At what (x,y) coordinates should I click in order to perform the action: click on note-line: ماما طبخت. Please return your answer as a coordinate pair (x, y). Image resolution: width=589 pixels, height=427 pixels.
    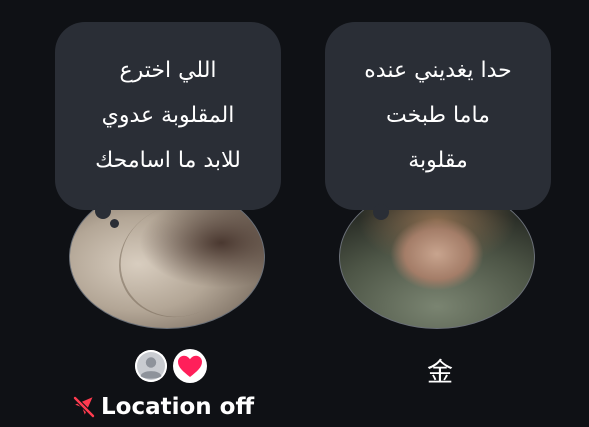
    Looking at the image, I should click on (438, 115).